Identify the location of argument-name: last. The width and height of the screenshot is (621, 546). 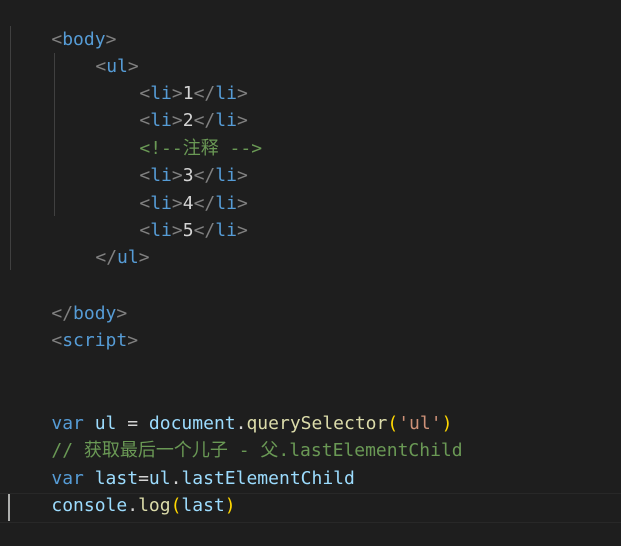
(203, 505).